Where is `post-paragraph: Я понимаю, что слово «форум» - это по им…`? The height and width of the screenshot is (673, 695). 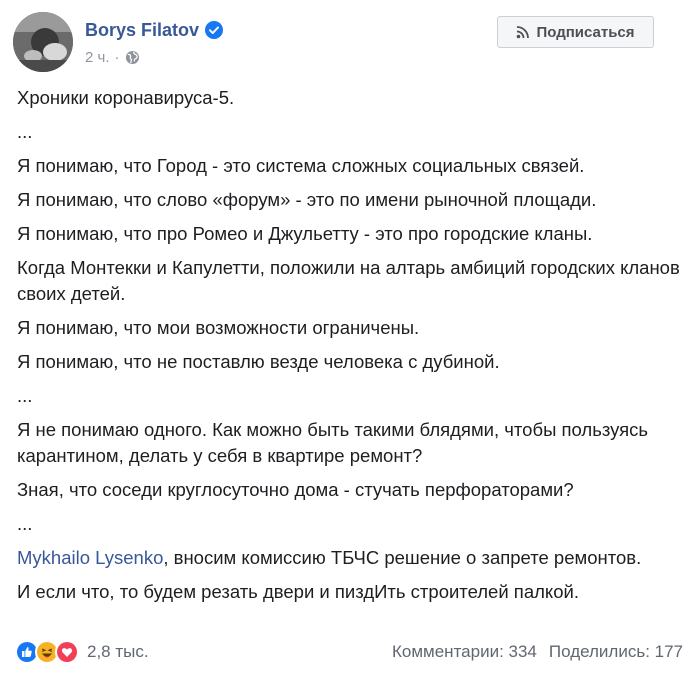
post-paragraph: Я понимаю, что слово «форум» - это по им… is located at coordinates (307, 199).